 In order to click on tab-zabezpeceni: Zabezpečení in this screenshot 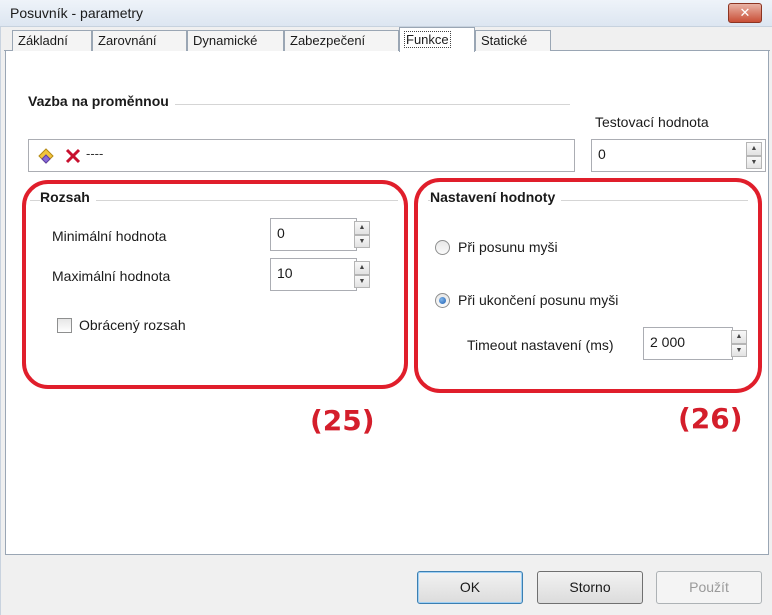, I will do `click(341, 40)`.